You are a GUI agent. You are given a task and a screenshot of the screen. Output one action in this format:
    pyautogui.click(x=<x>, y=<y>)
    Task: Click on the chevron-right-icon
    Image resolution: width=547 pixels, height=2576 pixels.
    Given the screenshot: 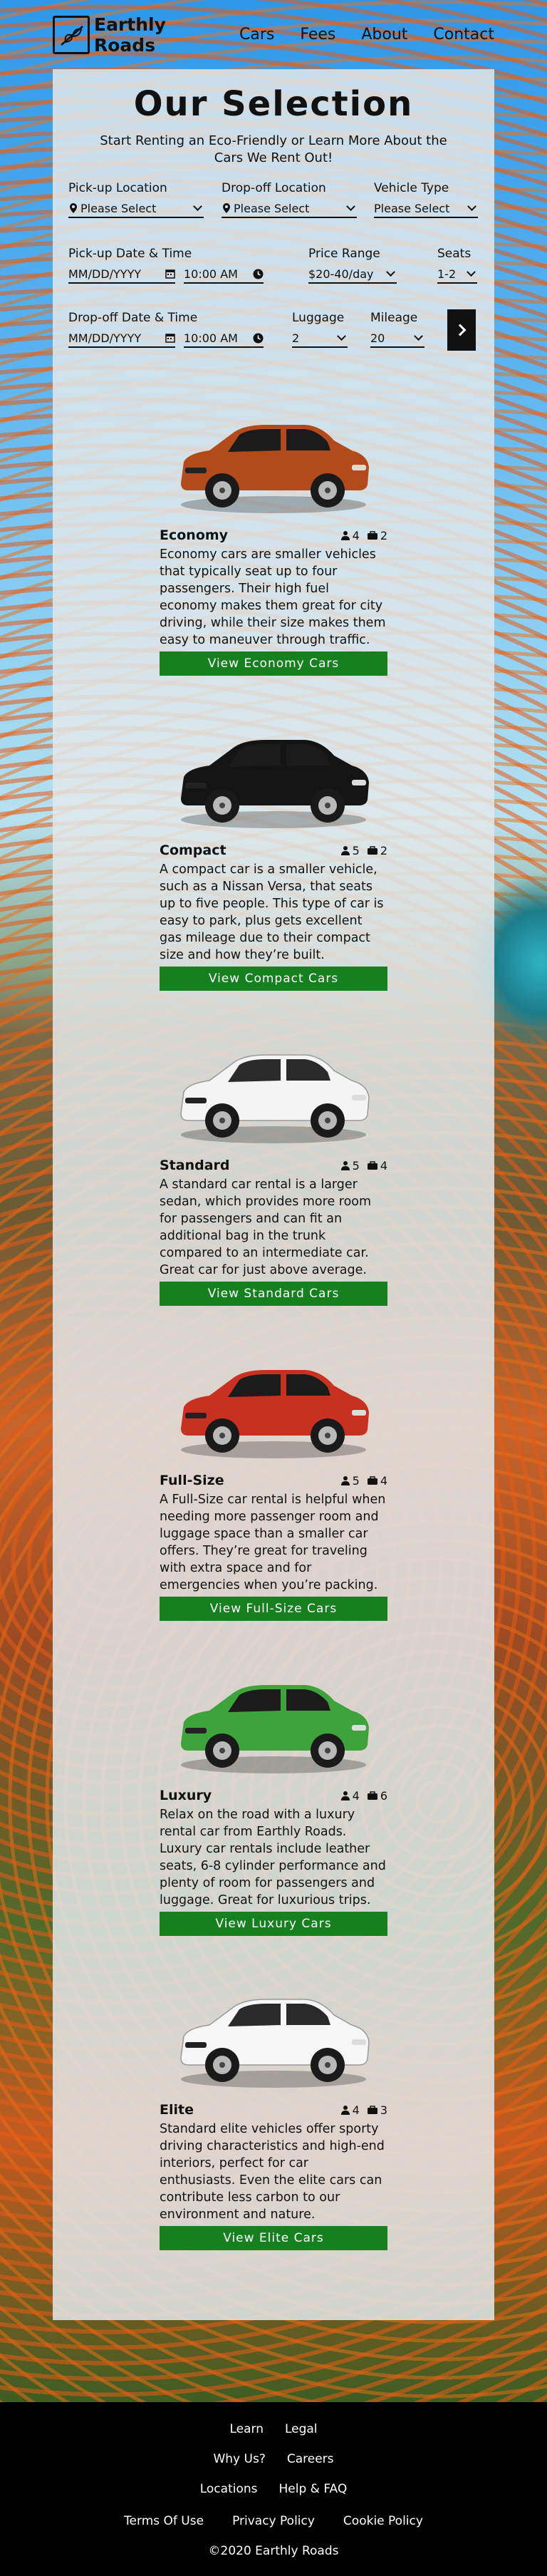 What is the action you would take?
    pyautogui.click(x=460, y=330)
    